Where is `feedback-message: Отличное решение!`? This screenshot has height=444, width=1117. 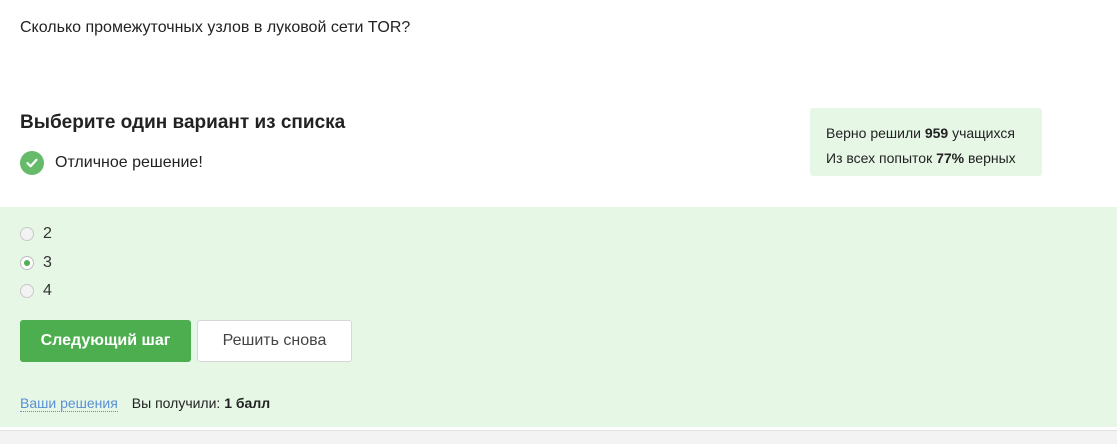
feedback-message: Отличное решение! is located at coordinates (111, 163).